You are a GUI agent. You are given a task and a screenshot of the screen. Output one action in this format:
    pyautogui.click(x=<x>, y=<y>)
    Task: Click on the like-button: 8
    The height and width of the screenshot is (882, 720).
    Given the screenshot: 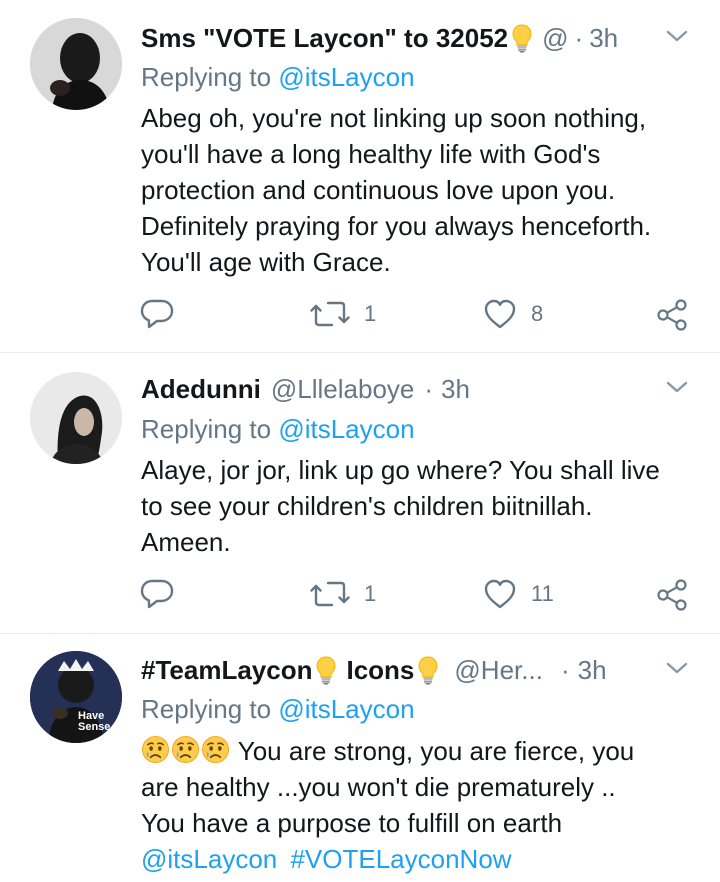 What is the action you would take?
    pyautogui.click(x=513, y=314)
    